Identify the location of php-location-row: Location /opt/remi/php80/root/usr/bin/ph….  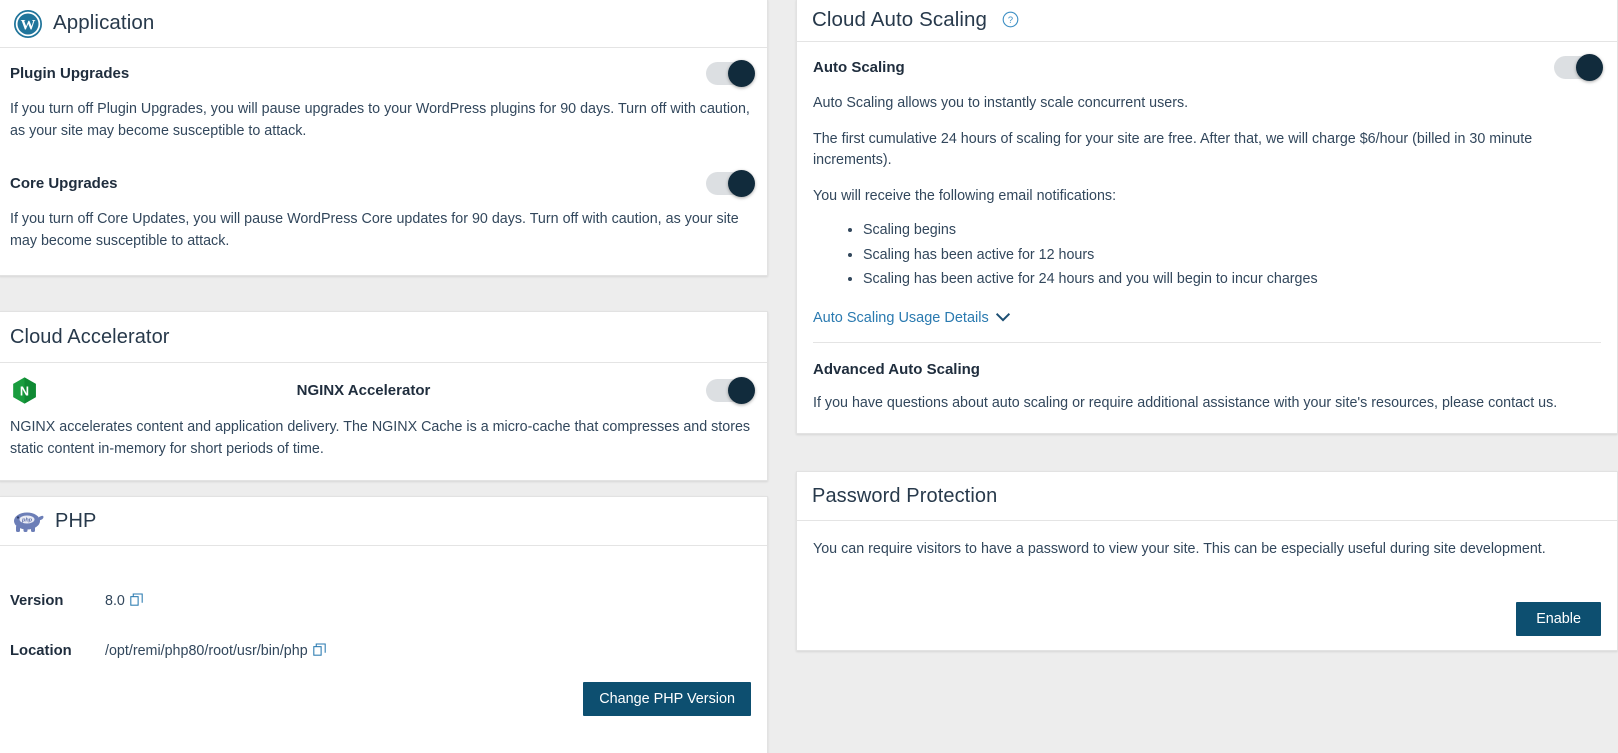
(168, 651).